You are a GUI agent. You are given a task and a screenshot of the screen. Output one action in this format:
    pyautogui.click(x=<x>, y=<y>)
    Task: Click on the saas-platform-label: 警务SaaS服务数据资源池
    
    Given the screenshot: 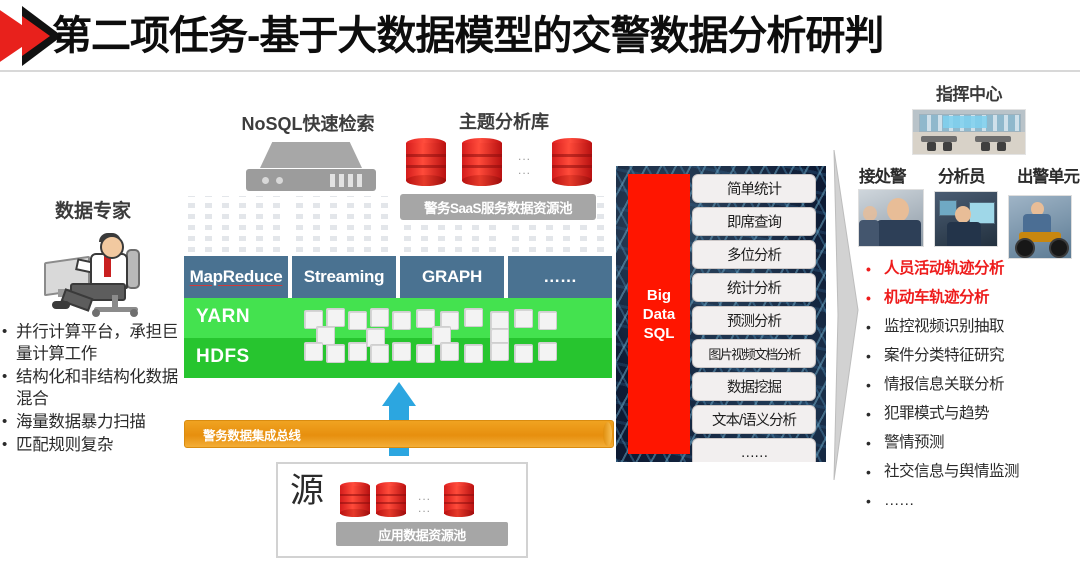 What is the action you would take?
    pyautogui.click(x=498, y=208)
    